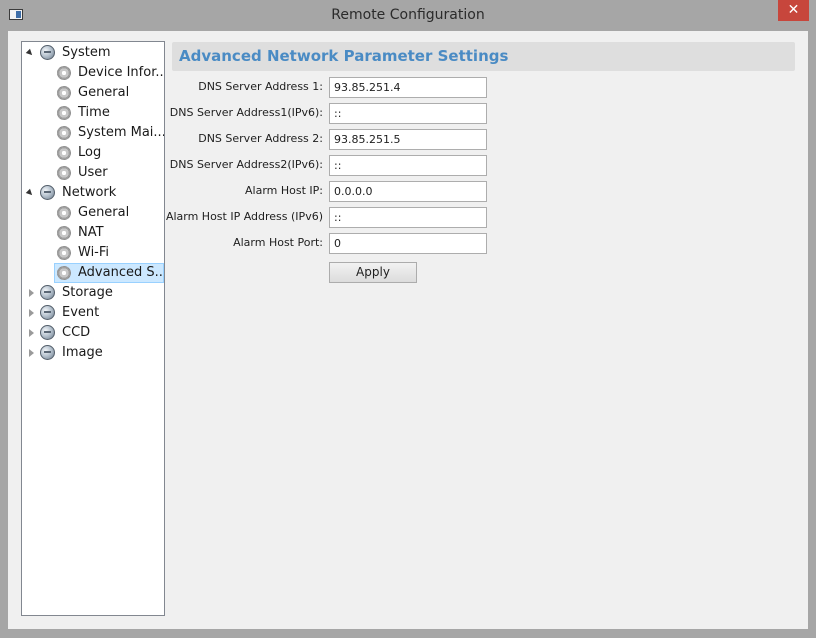 This screenshot has width=816, height=638. Describe the element at coordinates (91, 232) in the screenshot. I see `tree-subitem-label: NAT` at that location.